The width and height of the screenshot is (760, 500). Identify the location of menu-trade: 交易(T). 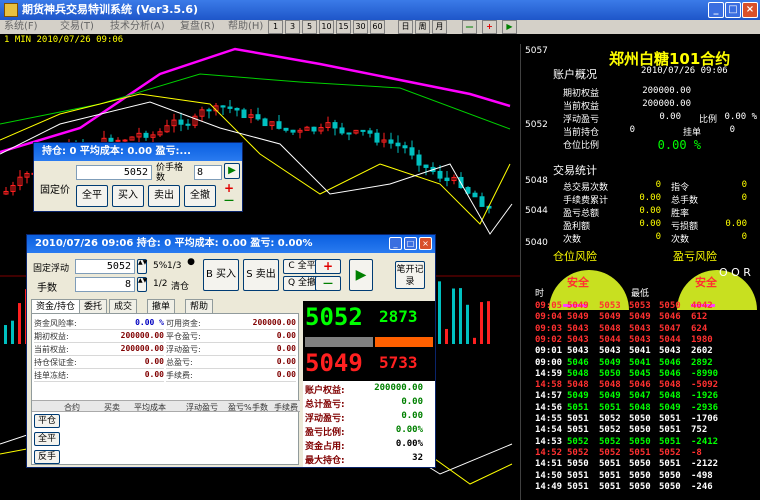
(77, 27).